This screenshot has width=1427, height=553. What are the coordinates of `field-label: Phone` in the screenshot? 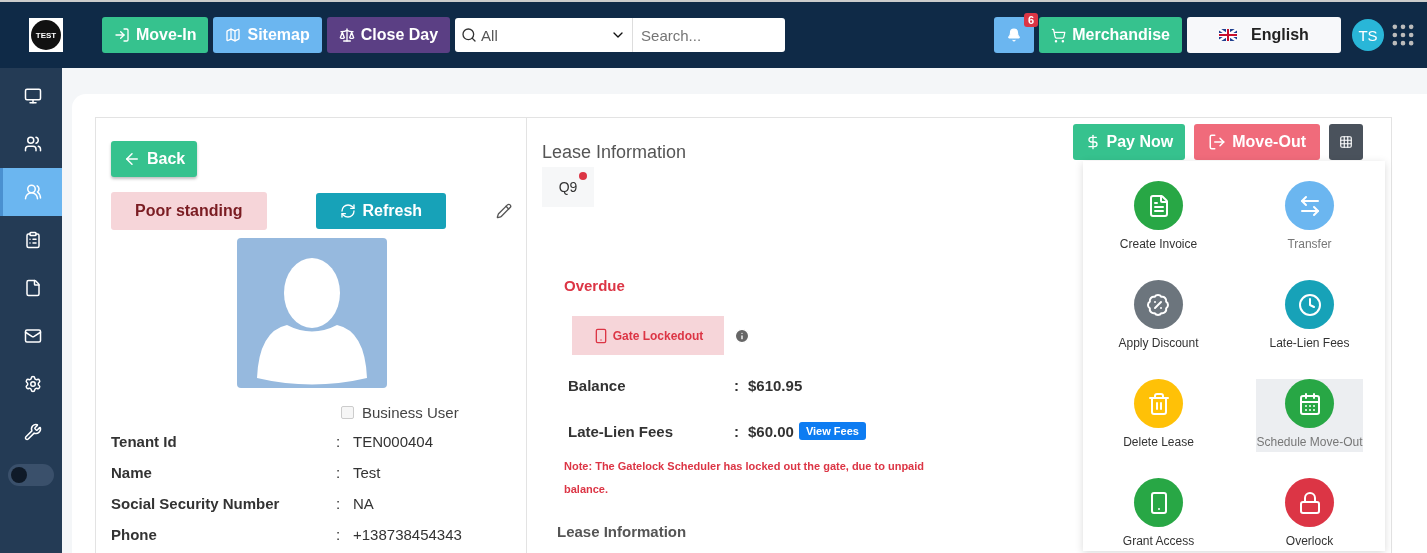 It's located at (134, 534).